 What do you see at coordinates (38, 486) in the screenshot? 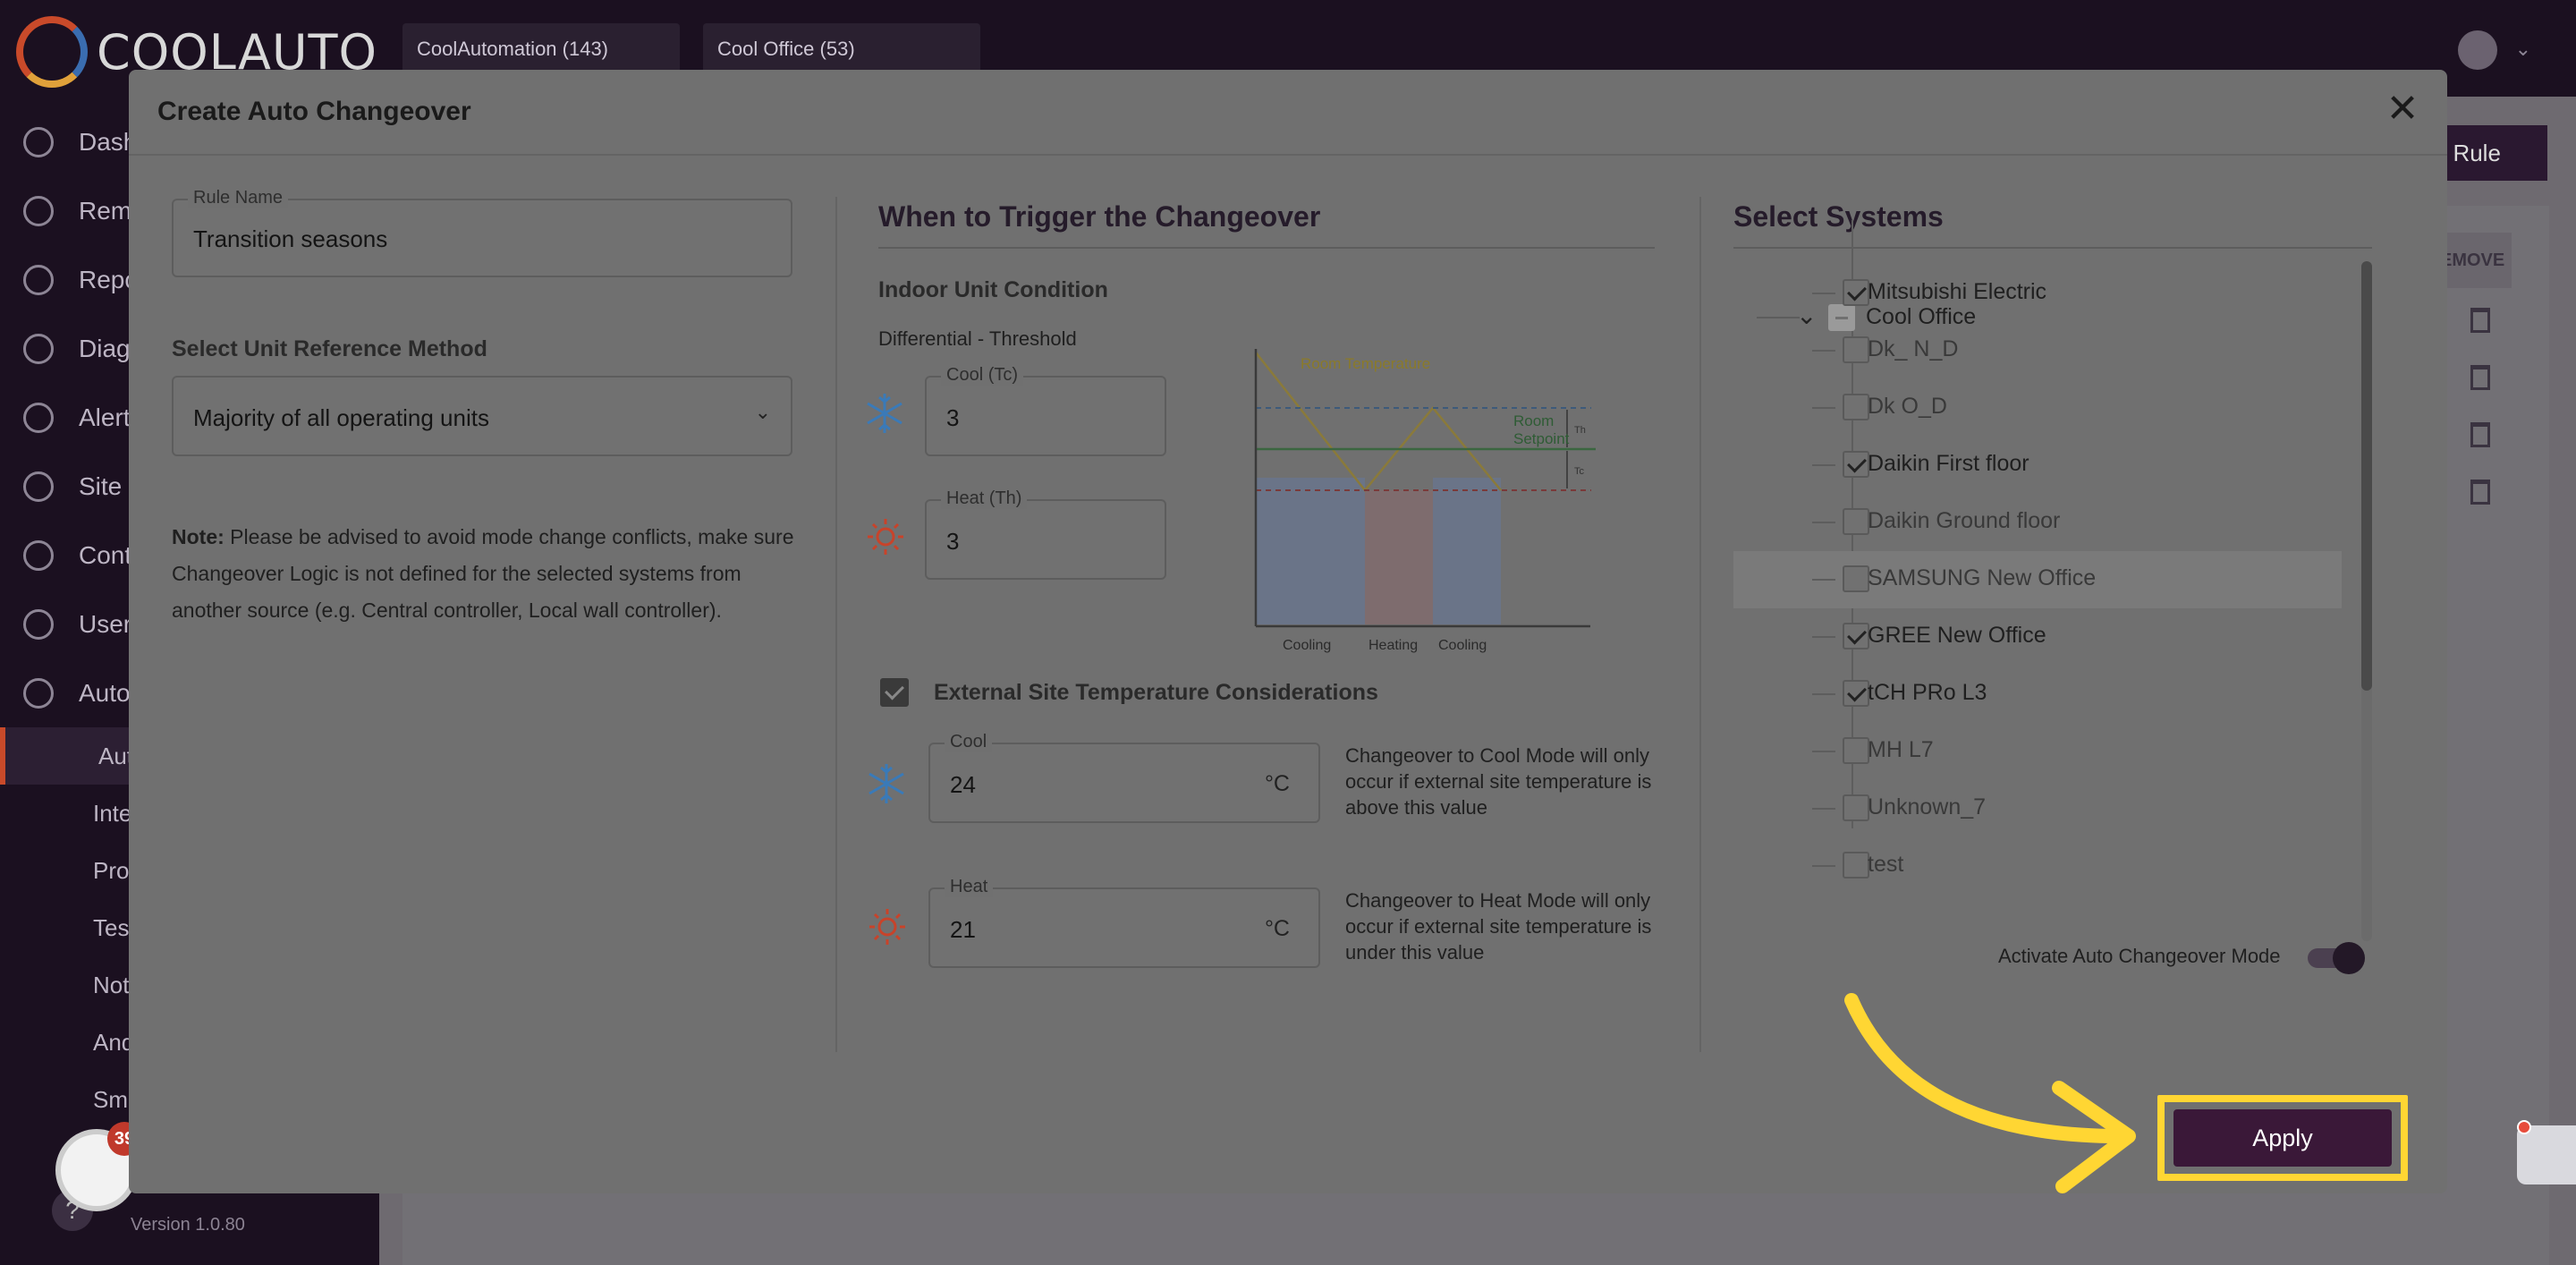
I see `building-icon` at bounding box center [38, 486].